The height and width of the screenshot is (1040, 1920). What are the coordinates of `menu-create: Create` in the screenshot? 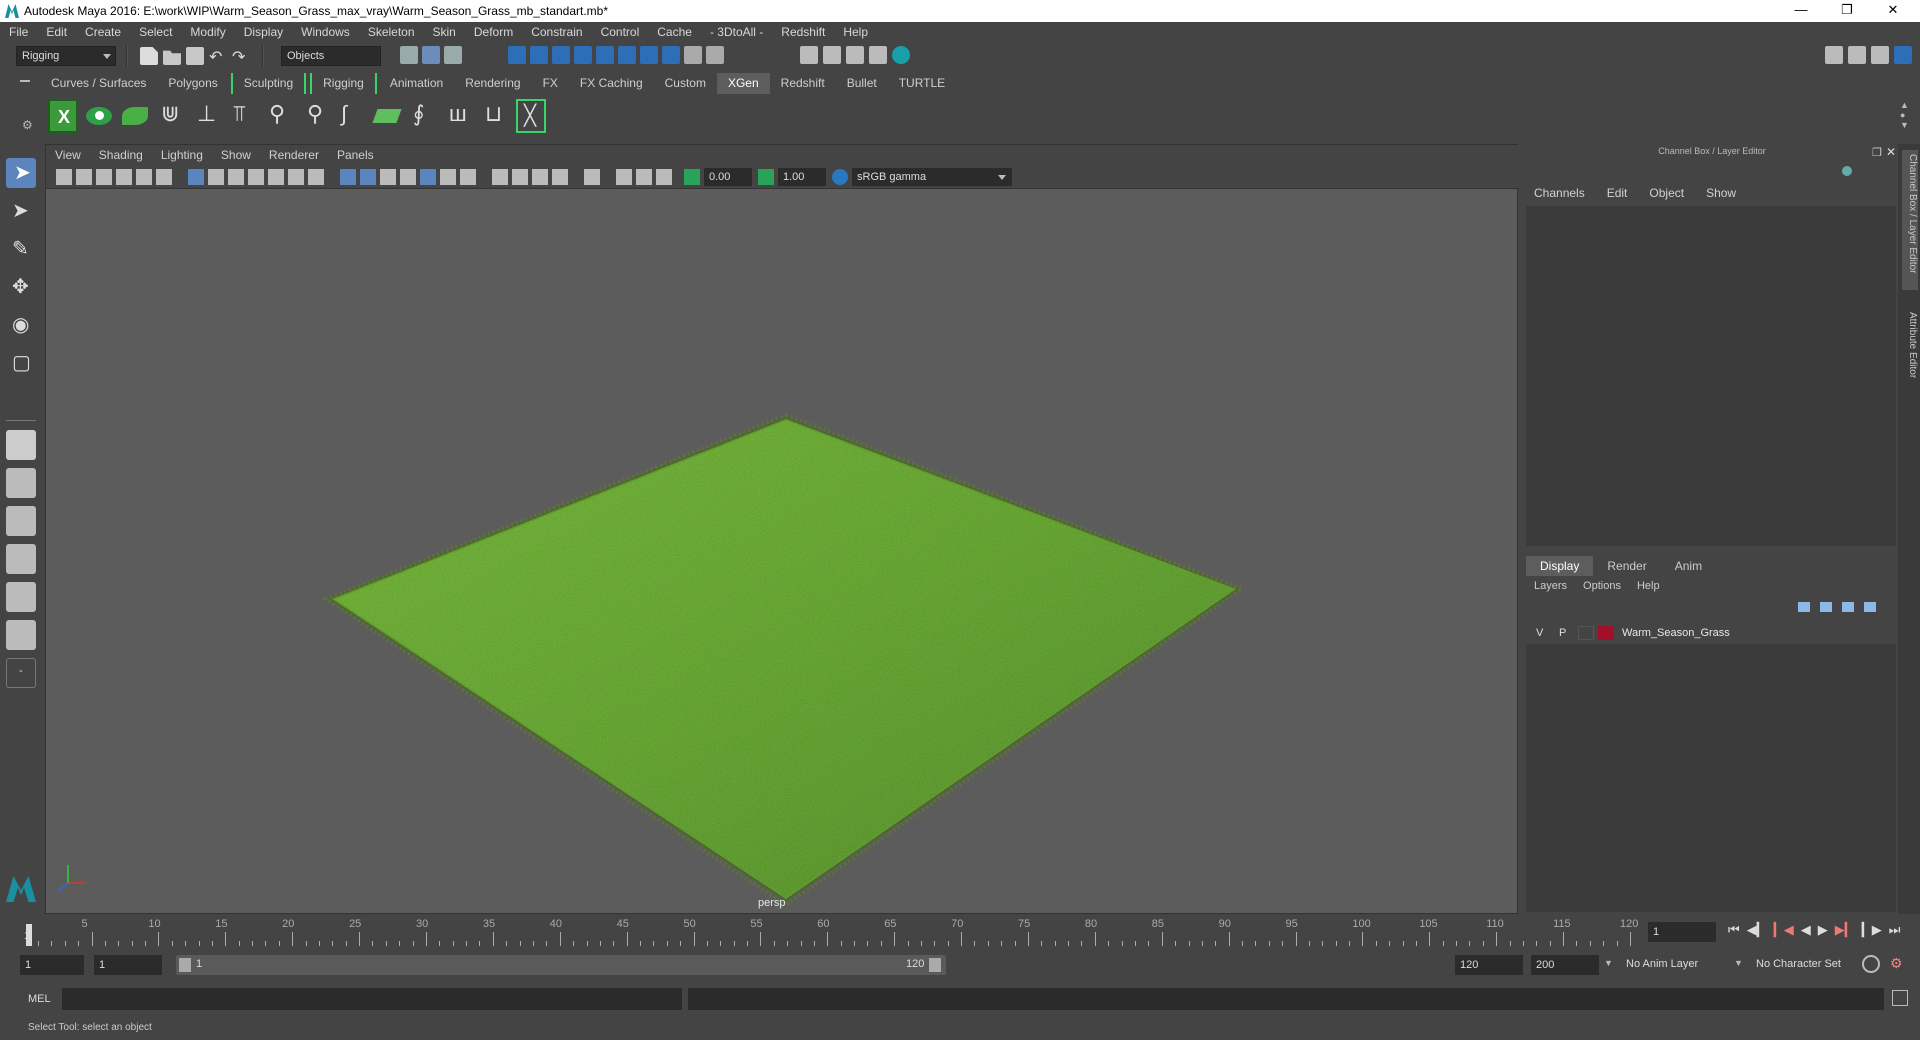 It's located at (103, 32).